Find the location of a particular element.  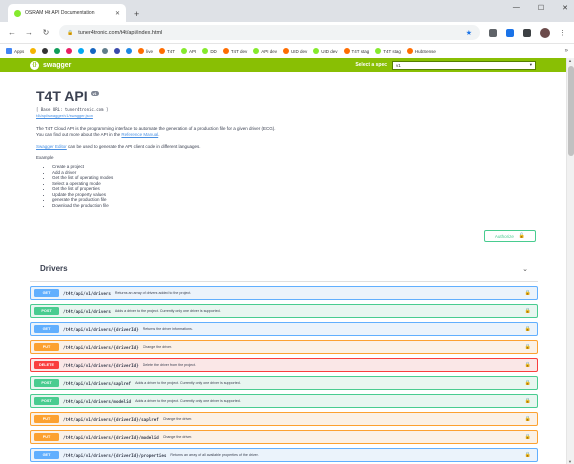

swagger-favicon-icon is located at coordinates (184, 51).